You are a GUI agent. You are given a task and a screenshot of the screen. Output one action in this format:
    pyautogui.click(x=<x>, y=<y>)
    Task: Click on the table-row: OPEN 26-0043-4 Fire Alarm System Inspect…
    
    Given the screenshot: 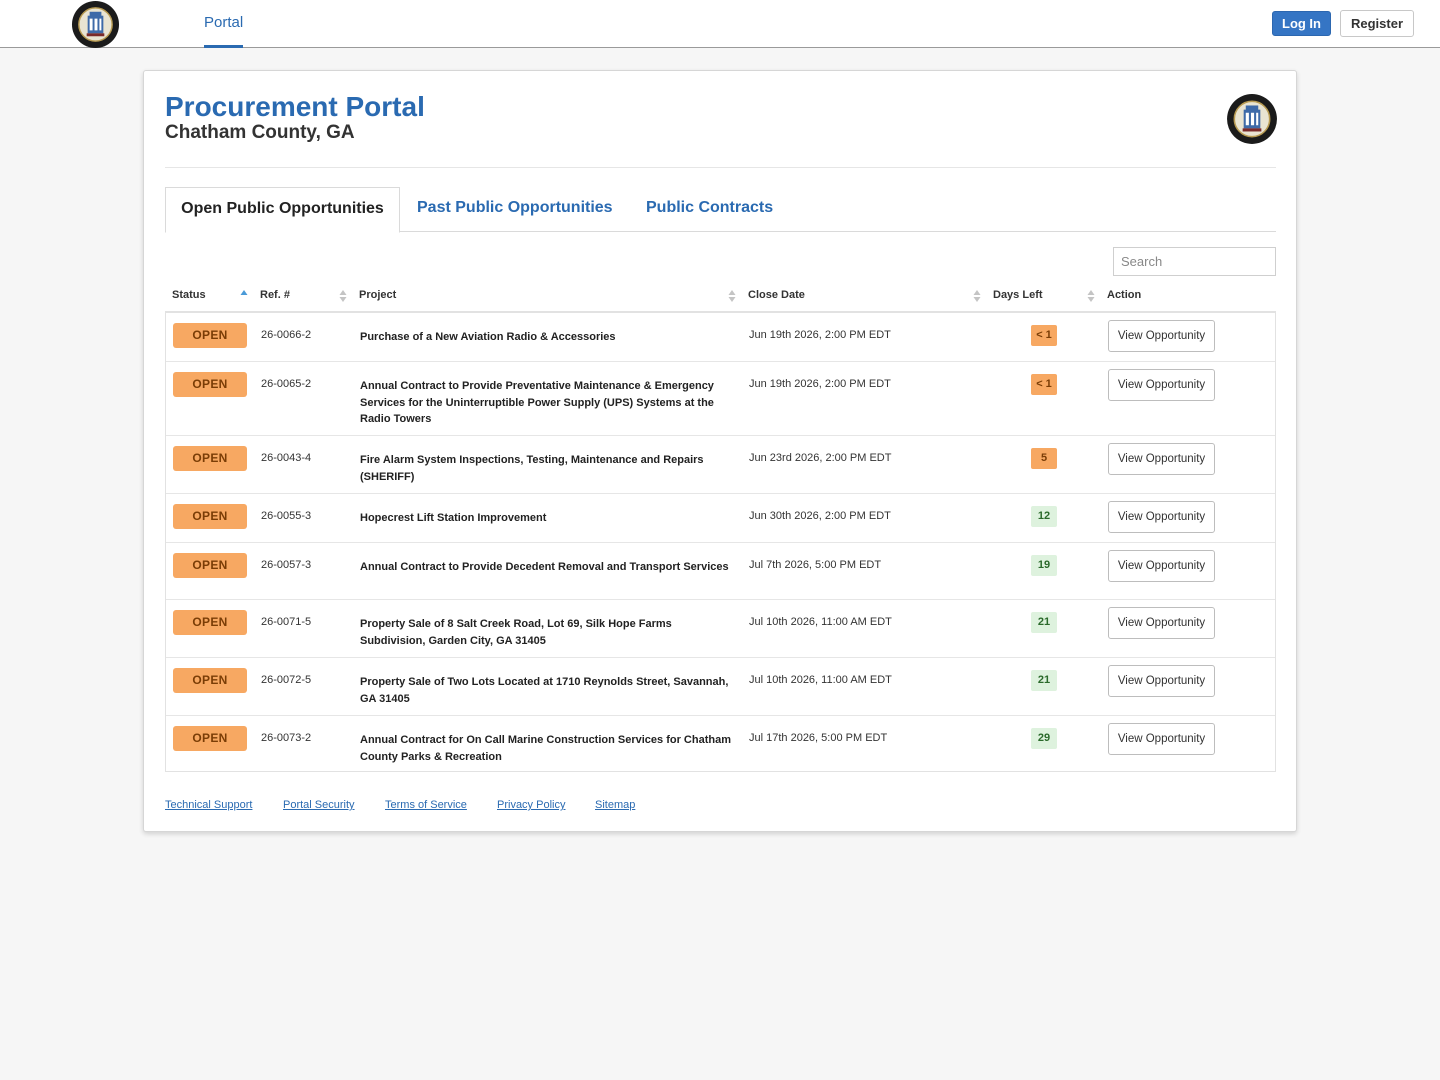 What is the action you would take?
    pyautogui.click(x=720, y=465)
    